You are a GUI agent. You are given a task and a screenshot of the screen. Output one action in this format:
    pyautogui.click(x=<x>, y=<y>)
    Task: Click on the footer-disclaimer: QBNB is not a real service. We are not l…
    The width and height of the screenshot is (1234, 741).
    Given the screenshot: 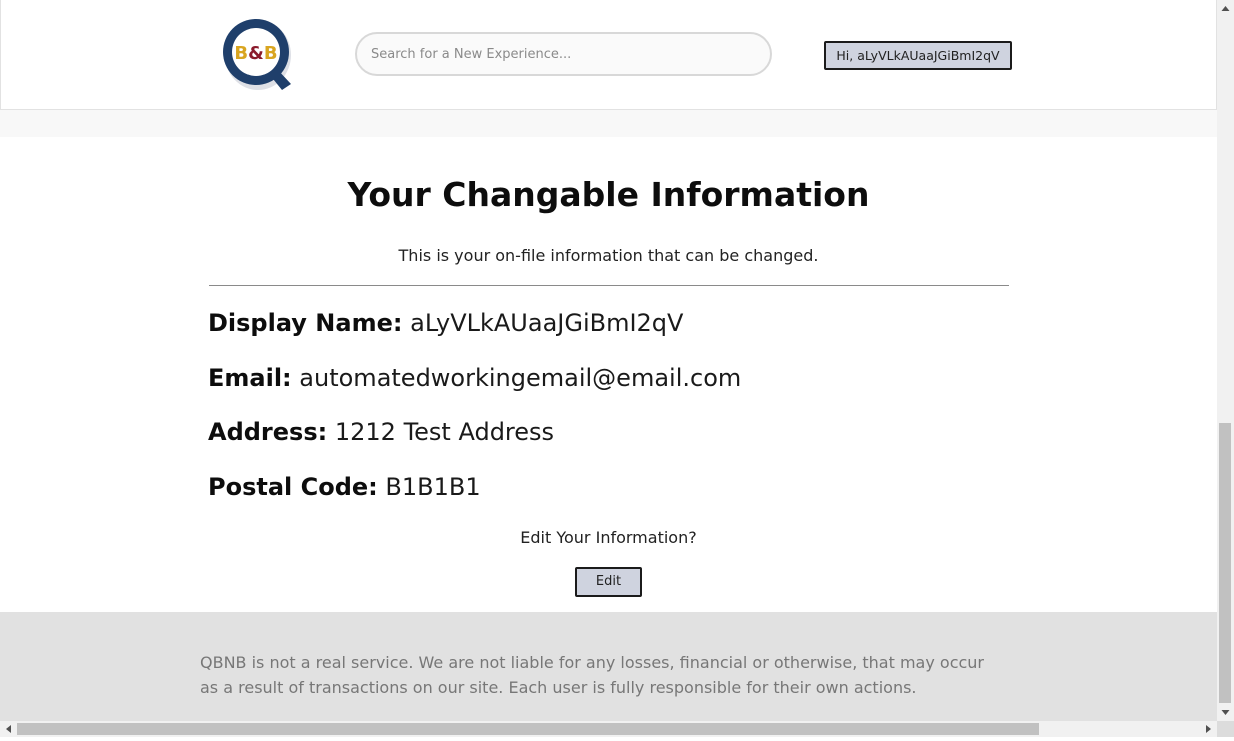 What is the action you would take?
    pyautogui.click(x=592, y=675)
    